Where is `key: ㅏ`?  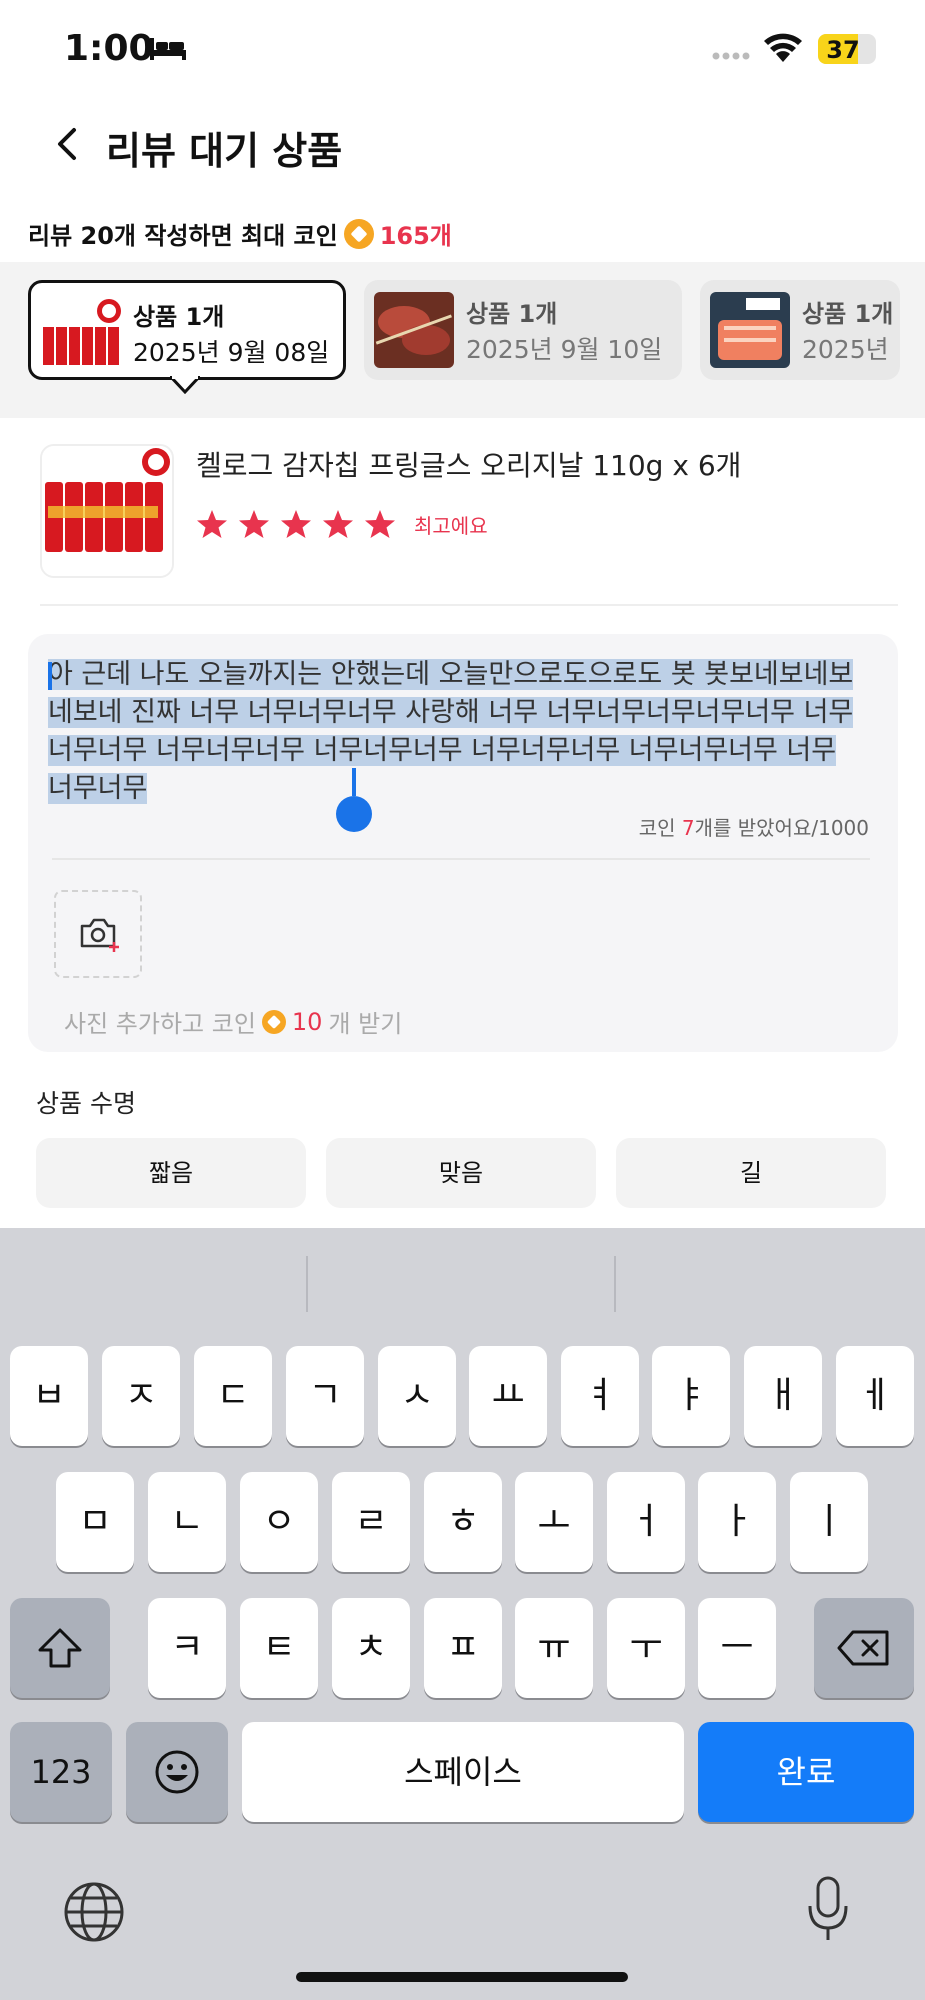
key: ㅏ is located at coordinates (737, 1522).